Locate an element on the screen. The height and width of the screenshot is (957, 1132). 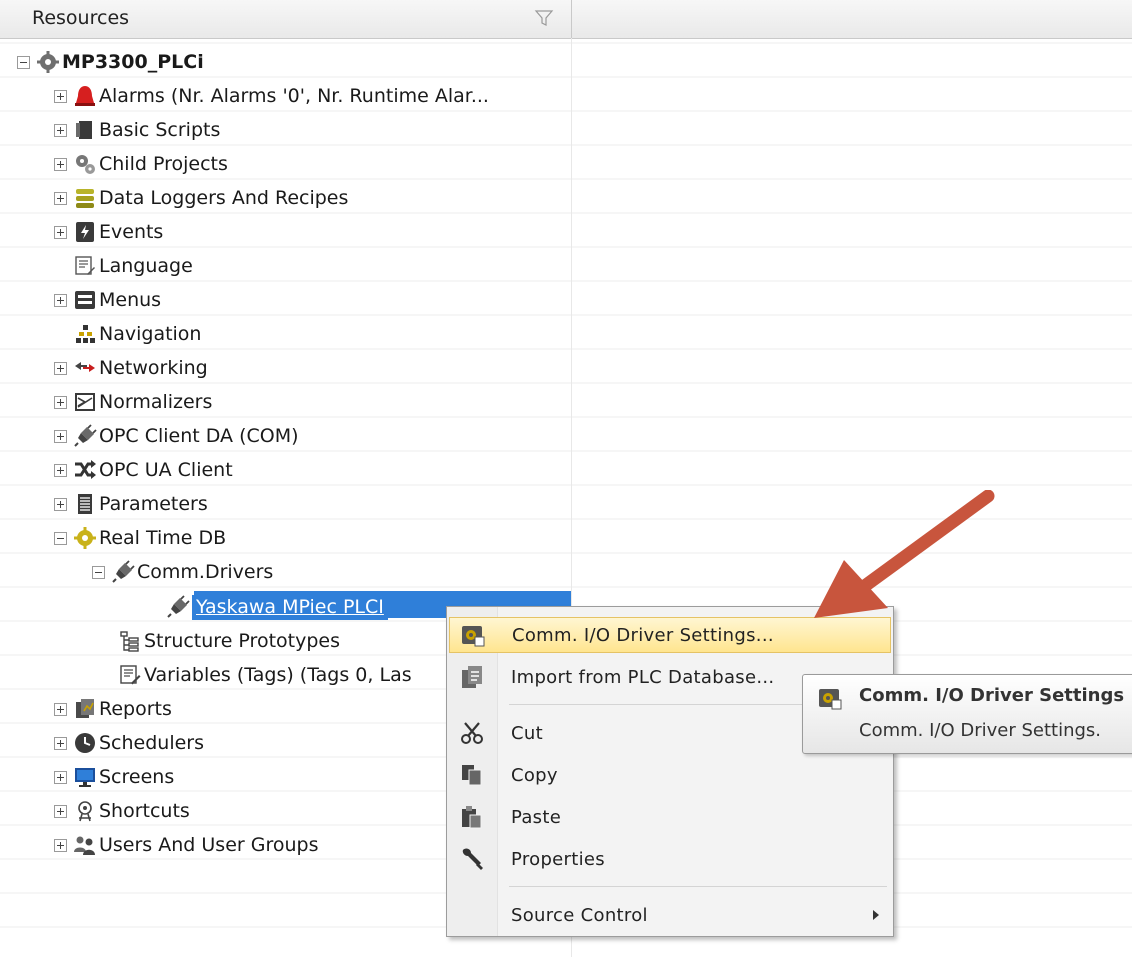
tree-node-basic-scripts: Basic Scripts is located at coordinates (137, 130).